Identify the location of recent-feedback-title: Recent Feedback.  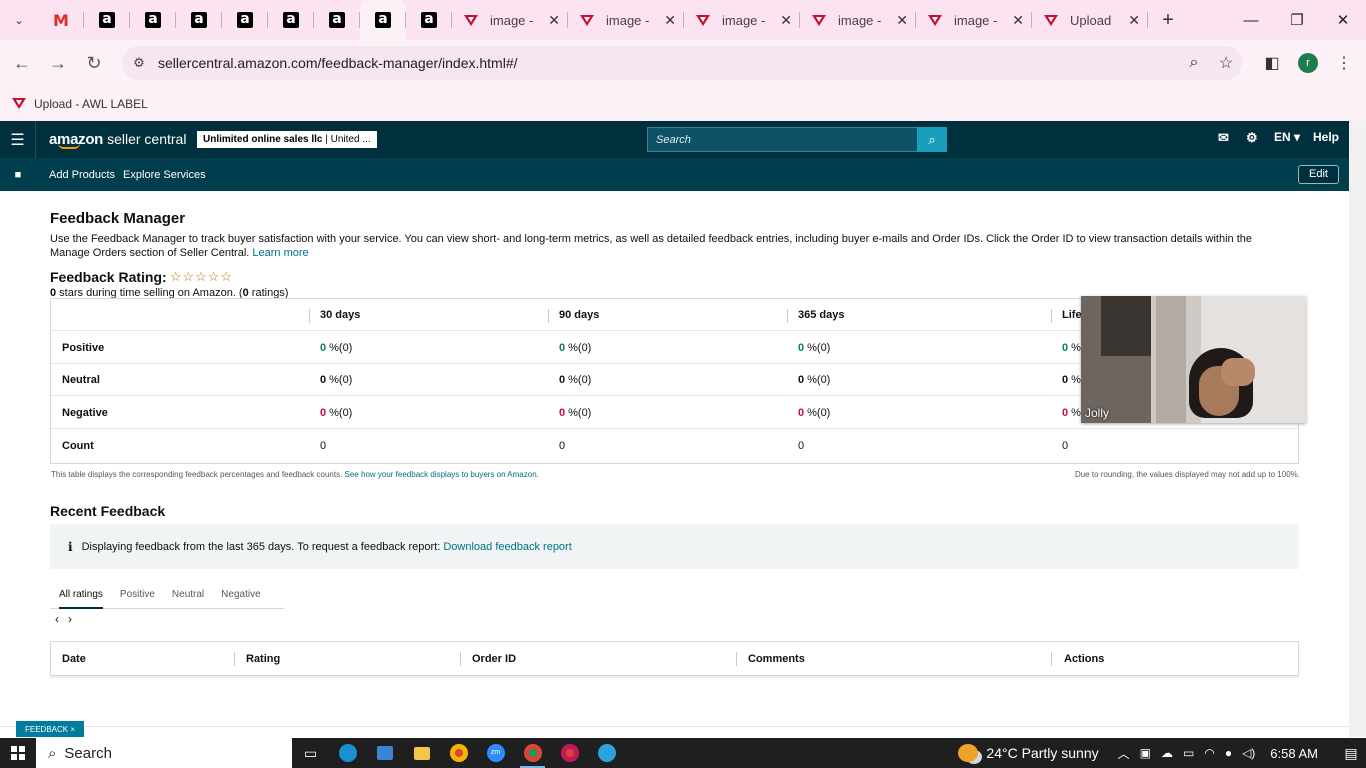
(108, 511).